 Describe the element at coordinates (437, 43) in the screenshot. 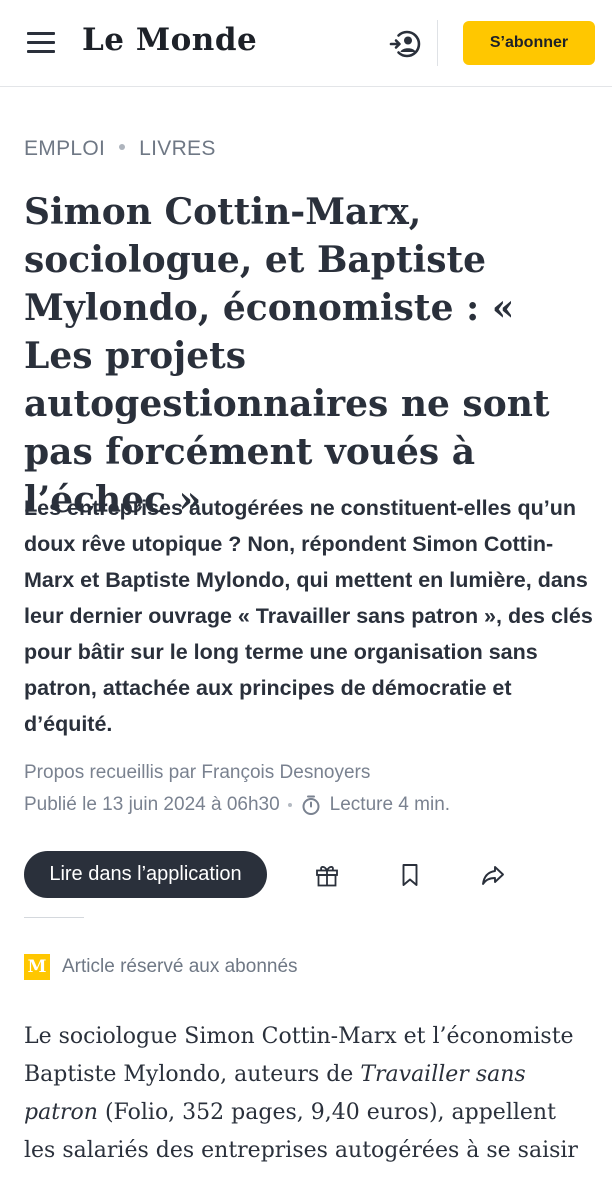

I see `header-divider` at that location.